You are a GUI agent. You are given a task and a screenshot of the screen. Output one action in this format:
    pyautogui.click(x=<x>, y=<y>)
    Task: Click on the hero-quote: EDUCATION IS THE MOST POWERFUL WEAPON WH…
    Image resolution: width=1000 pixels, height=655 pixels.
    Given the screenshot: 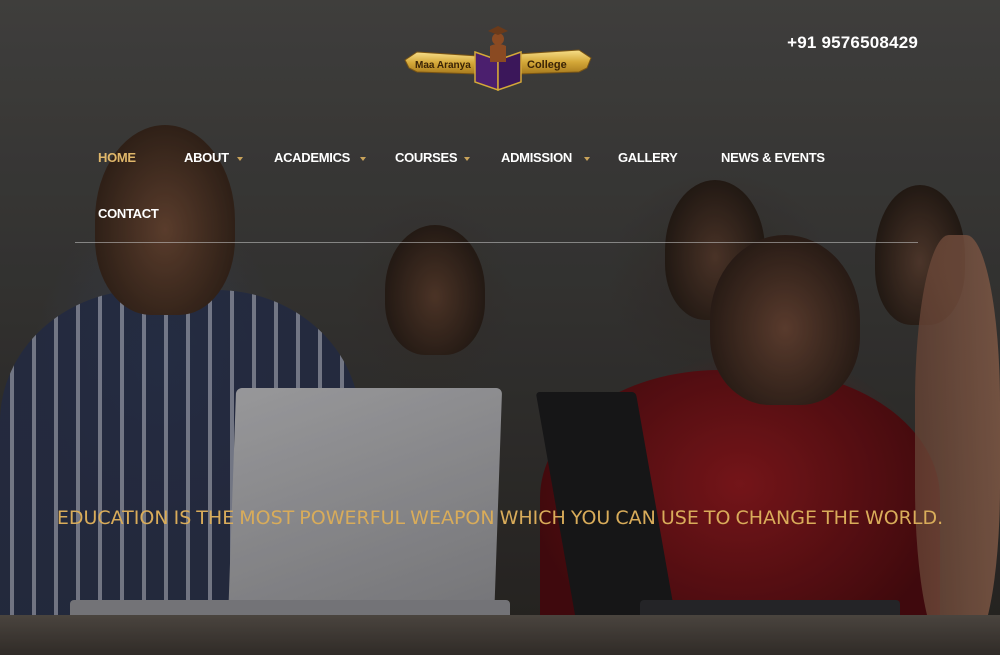 What is the action you would take?
    pyautogui.click(x=500, y=518)
    